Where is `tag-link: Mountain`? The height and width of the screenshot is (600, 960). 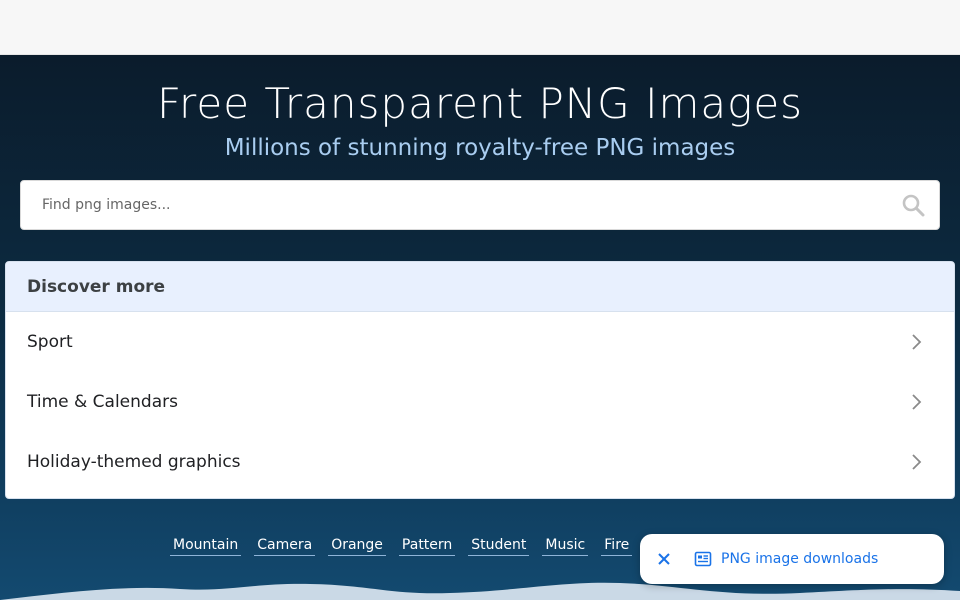
tag-link: Mountain is located at coordinates (206, 546).